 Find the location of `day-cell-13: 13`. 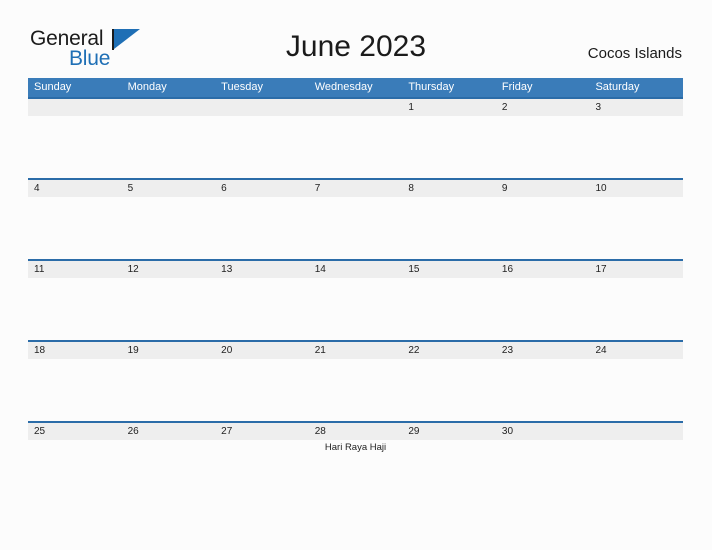

day-cell-13: 13 is located at coordinates (262, 300).